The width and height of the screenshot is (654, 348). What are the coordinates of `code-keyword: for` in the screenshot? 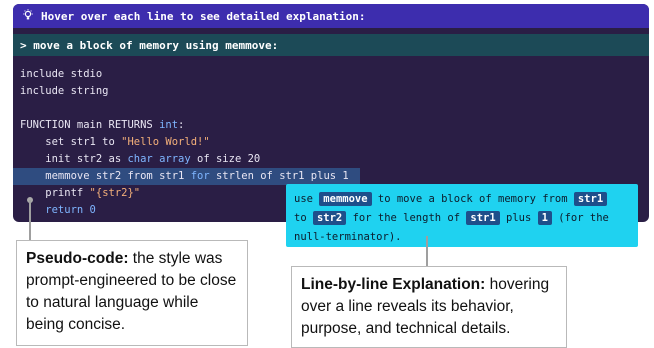 It's located at (200, 176).